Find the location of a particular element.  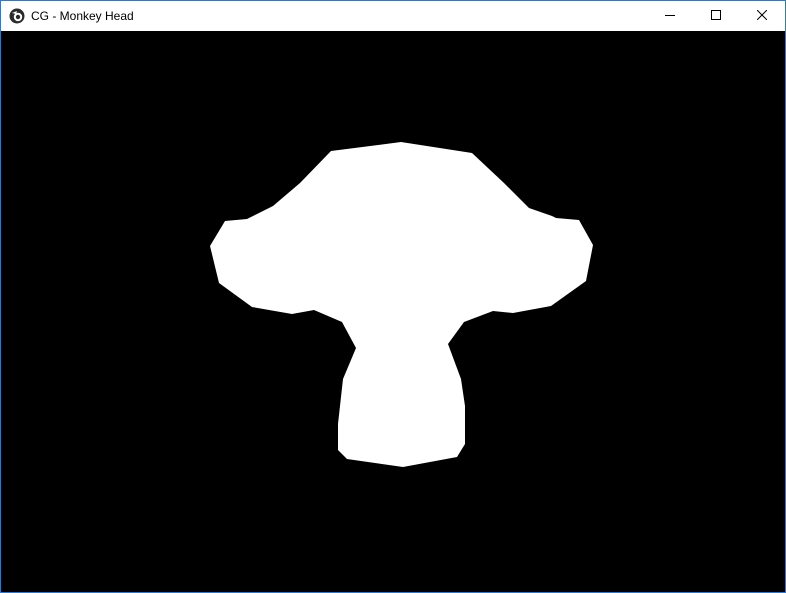

title-bar: CG - Monkey Head is located at coordinates (393, 16).